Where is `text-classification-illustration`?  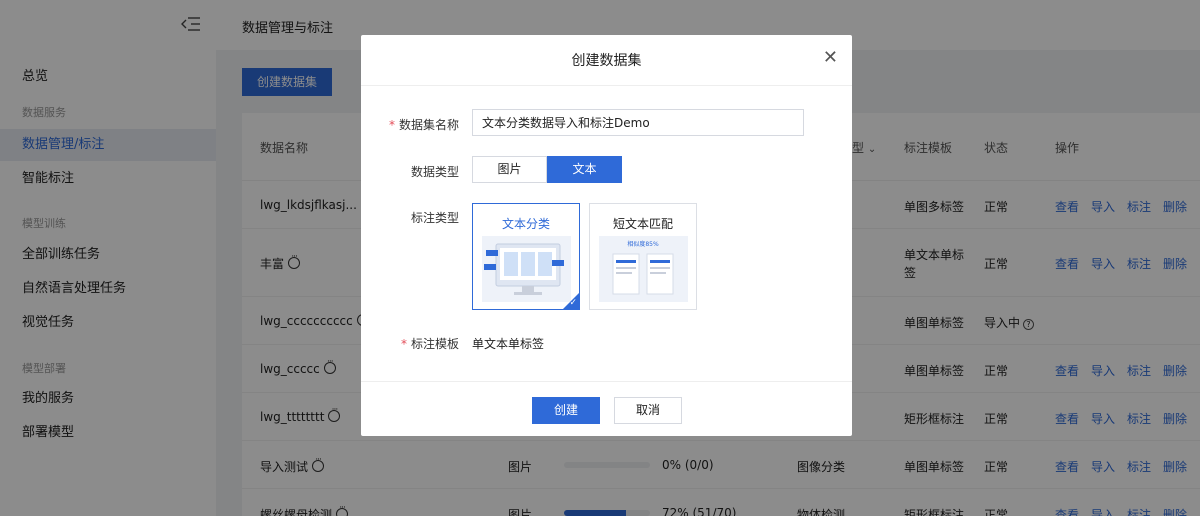
text-classification-illustration is located at coordinates (526, 269).